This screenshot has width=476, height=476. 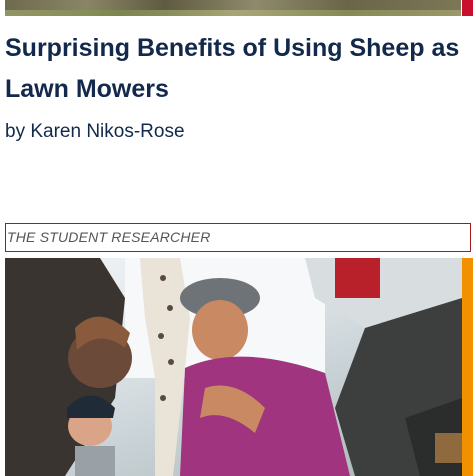 I want to click on section-label-box: THE STUDENT RESEARCHER, so click(x=238, y=237).